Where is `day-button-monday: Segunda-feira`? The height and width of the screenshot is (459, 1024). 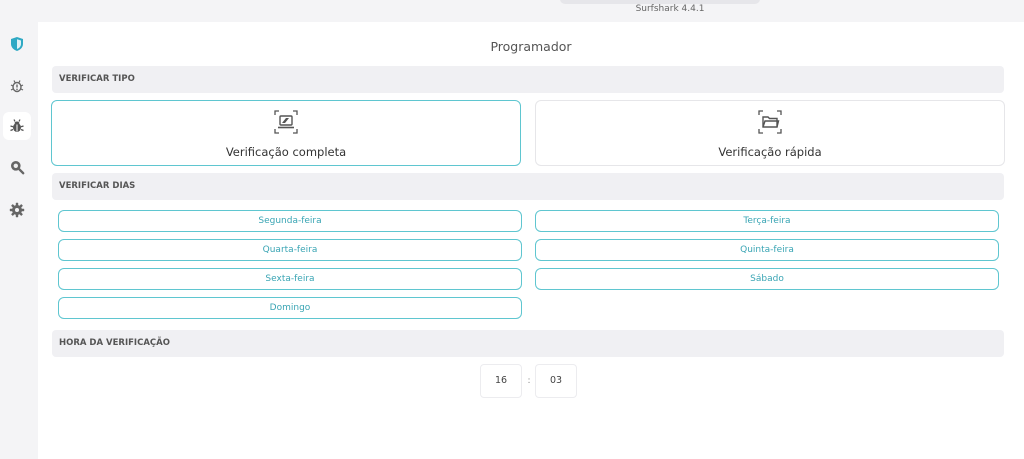
day-button-monday: Segunda-feira is located at coordinates (290, 221).